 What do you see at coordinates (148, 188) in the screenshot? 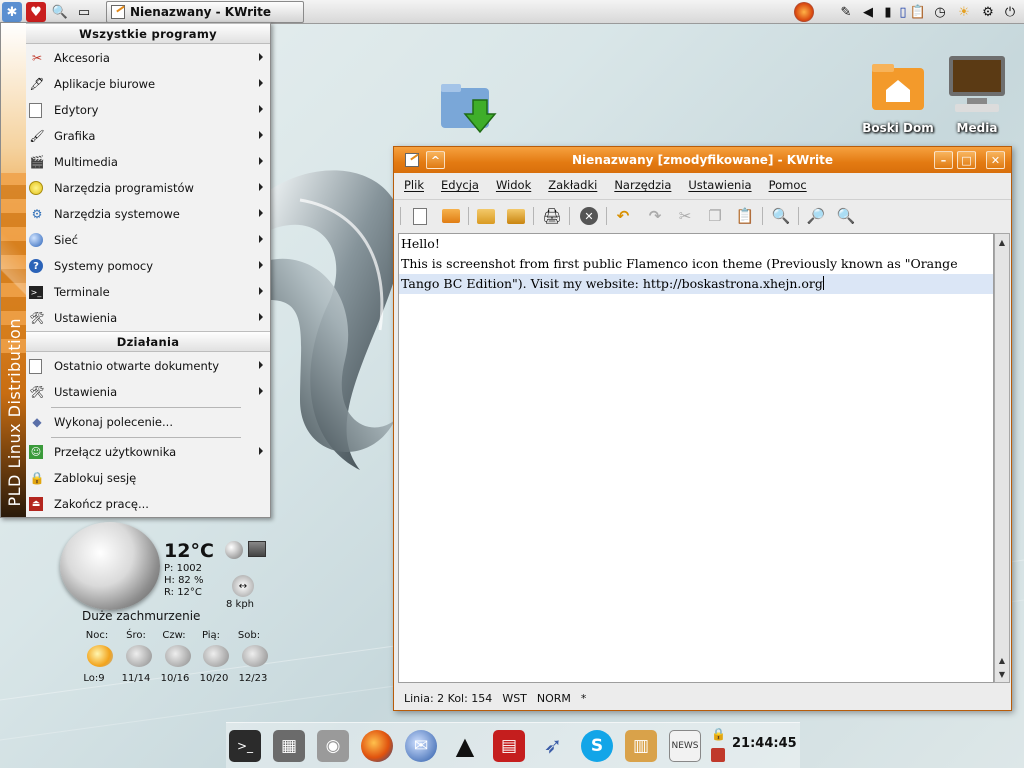
I see `menu-item-development: Narzędzia programistów` at bounding box center [148, 188].